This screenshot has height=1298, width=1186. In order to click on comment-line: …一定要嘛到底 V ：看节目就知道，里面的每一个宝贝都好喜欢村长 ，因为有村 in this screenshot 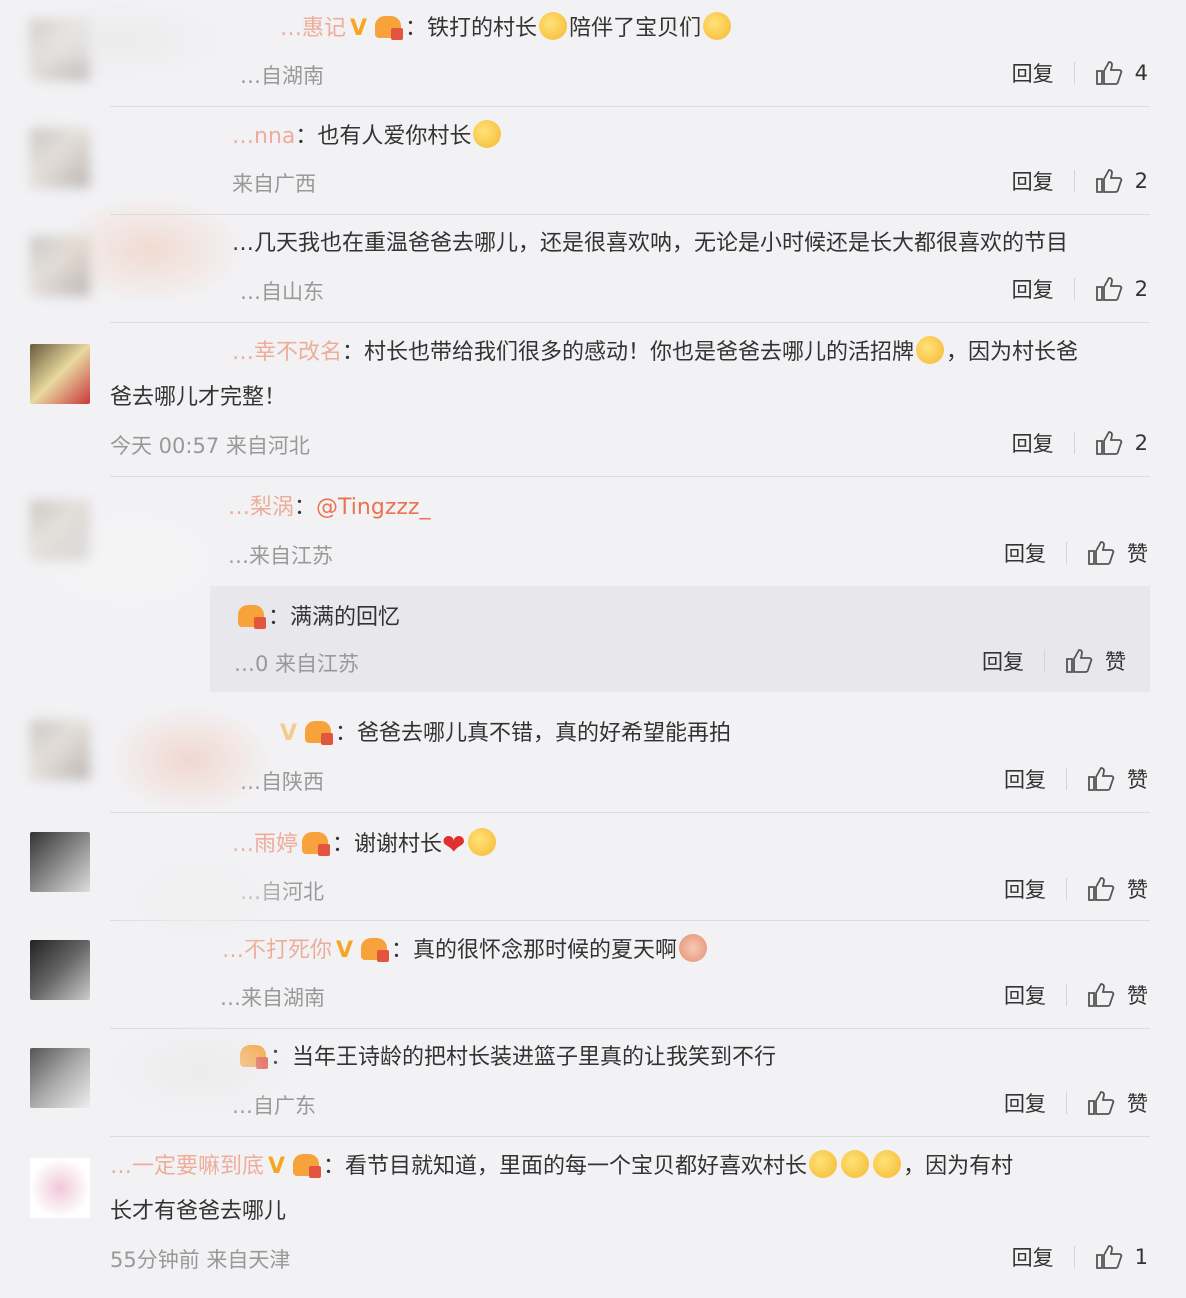, I will do `click(628, 1166)`.